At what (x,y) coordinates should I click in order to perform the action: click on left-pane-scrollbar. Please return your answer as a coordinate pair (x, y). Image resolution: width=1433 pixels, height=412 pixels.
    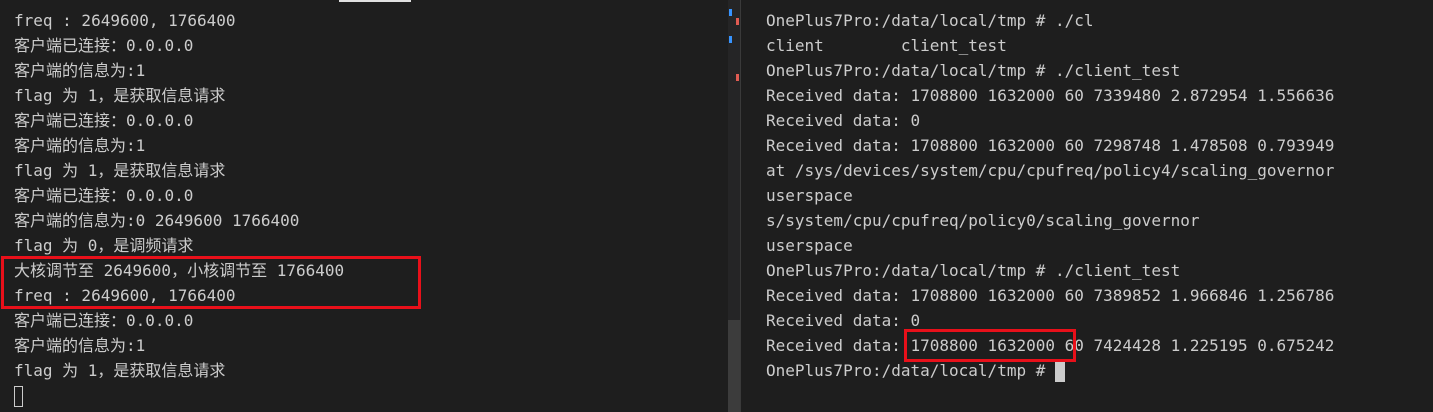
    Looking at the image, I should click on (734, 206).